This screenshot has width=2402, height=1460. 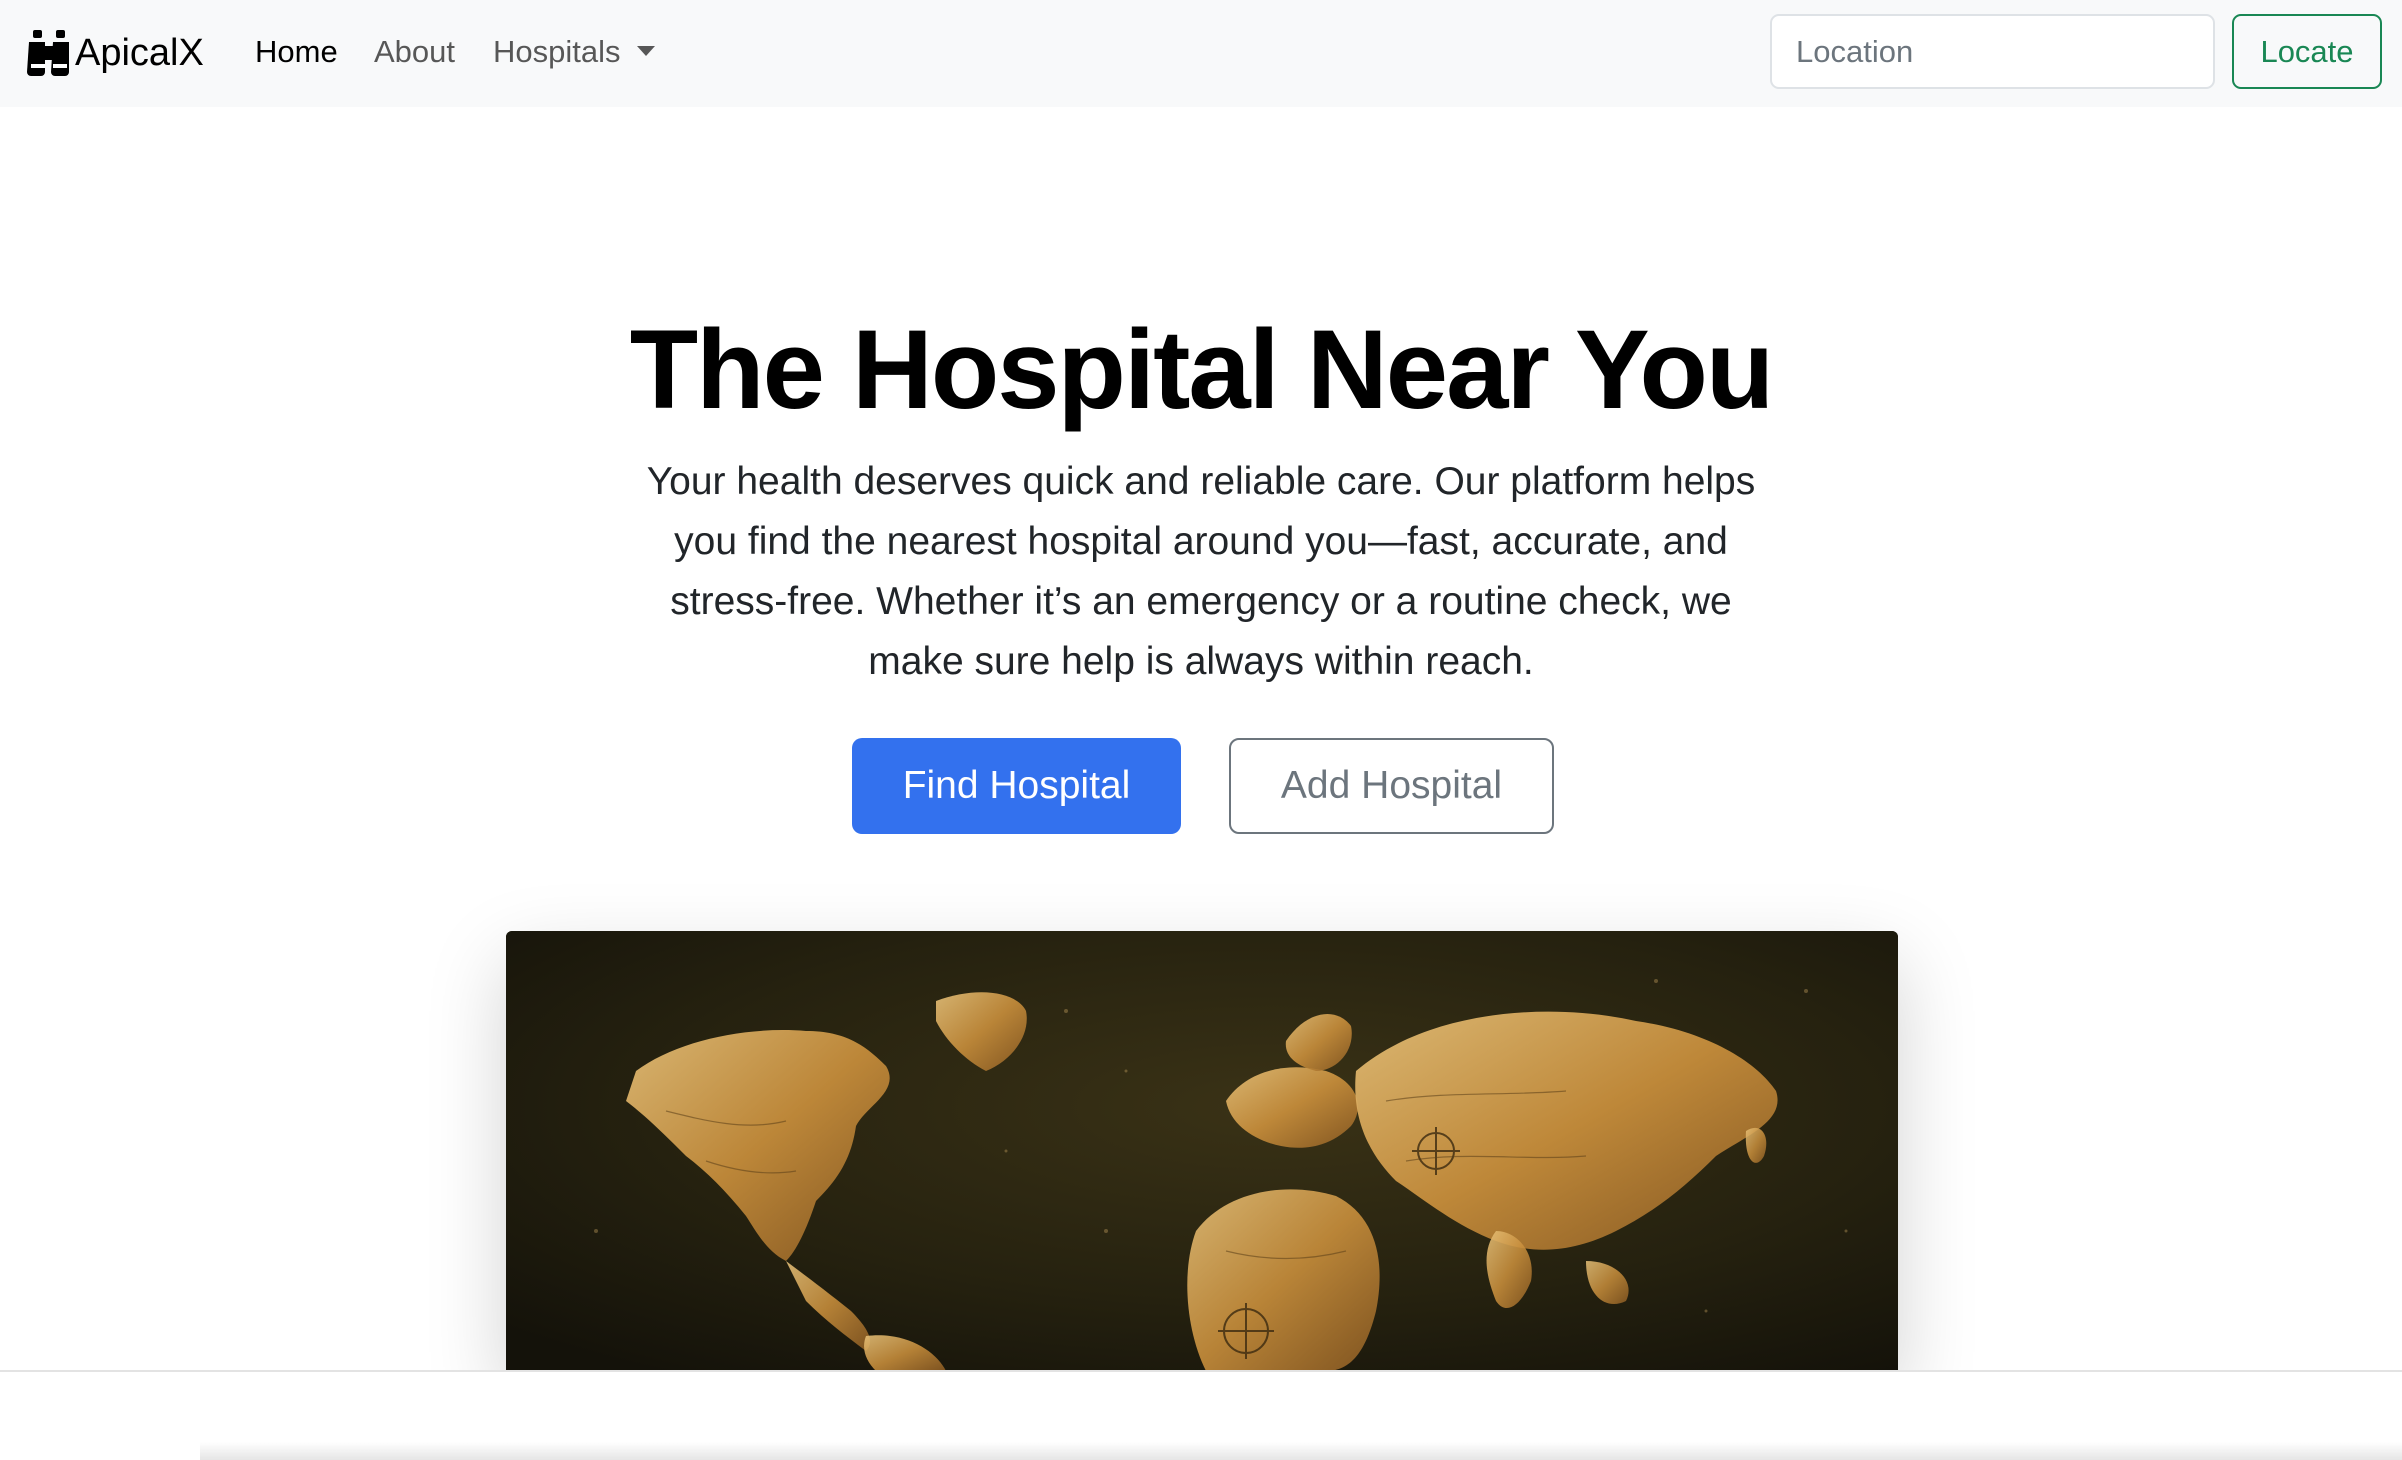 What do you see at coordinates (1301, 1451) in the screenshot?
I see `bottom-shadow` at bounding box center [1301, 1451].